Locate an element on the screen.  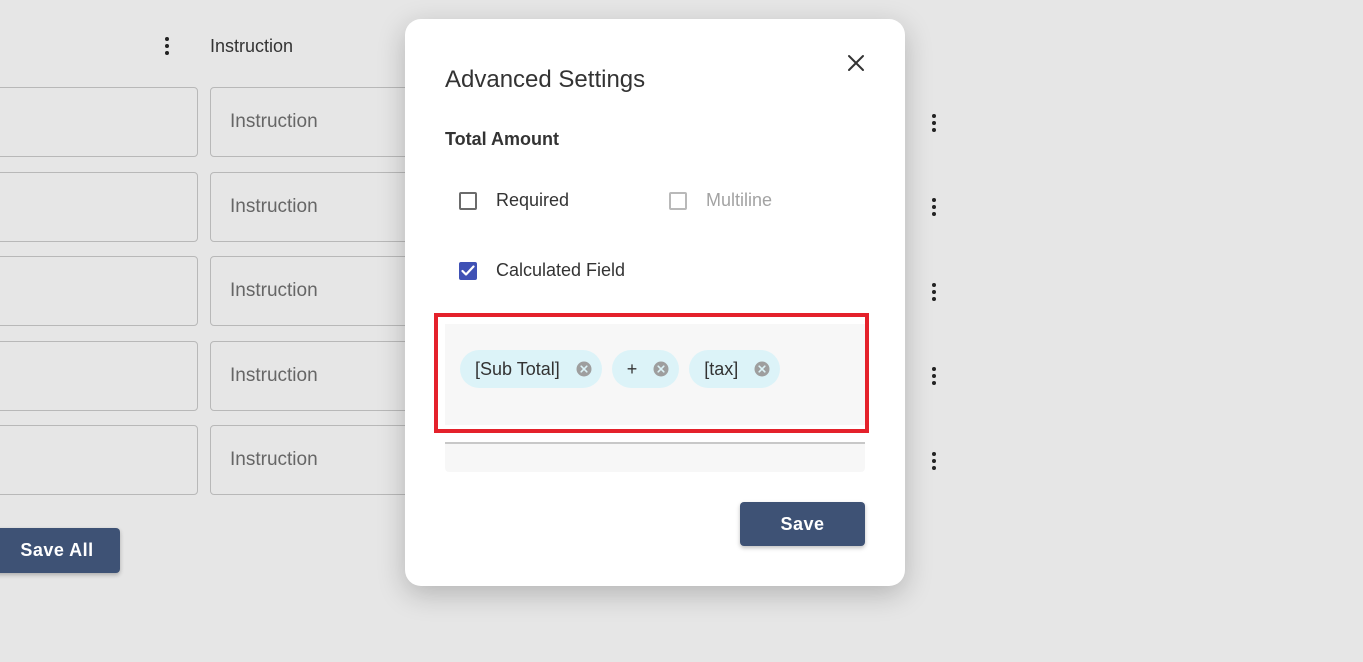
required-option: Required is located at coordinates (514, 200).